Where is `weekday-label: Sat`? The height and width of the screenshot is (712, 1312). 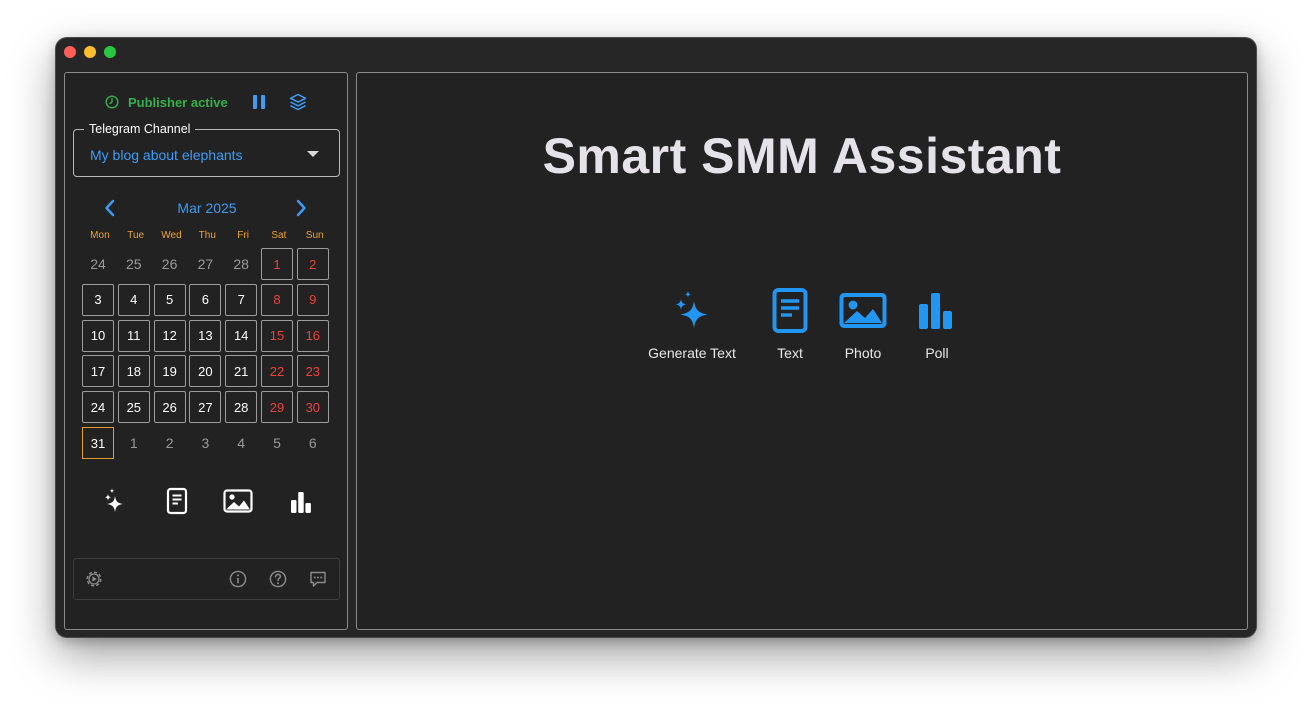
weekday-label: Sat is located at coordinates (279, 235).